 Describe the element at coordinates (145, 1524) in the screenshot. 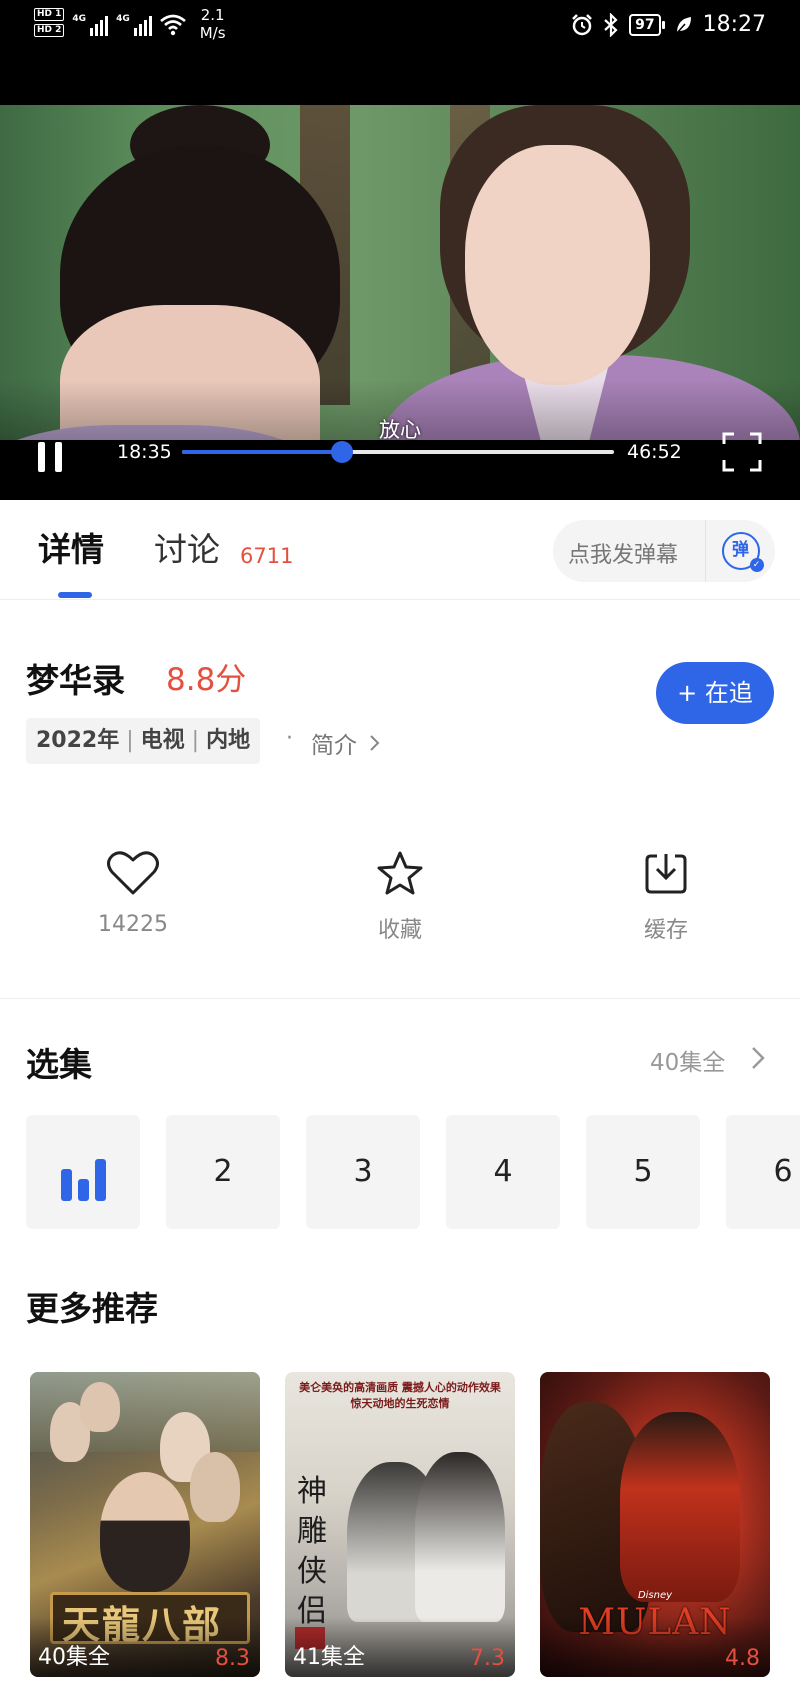

I see `recommendation-card-1: 天龍八部 40集全 8.3` at that location.